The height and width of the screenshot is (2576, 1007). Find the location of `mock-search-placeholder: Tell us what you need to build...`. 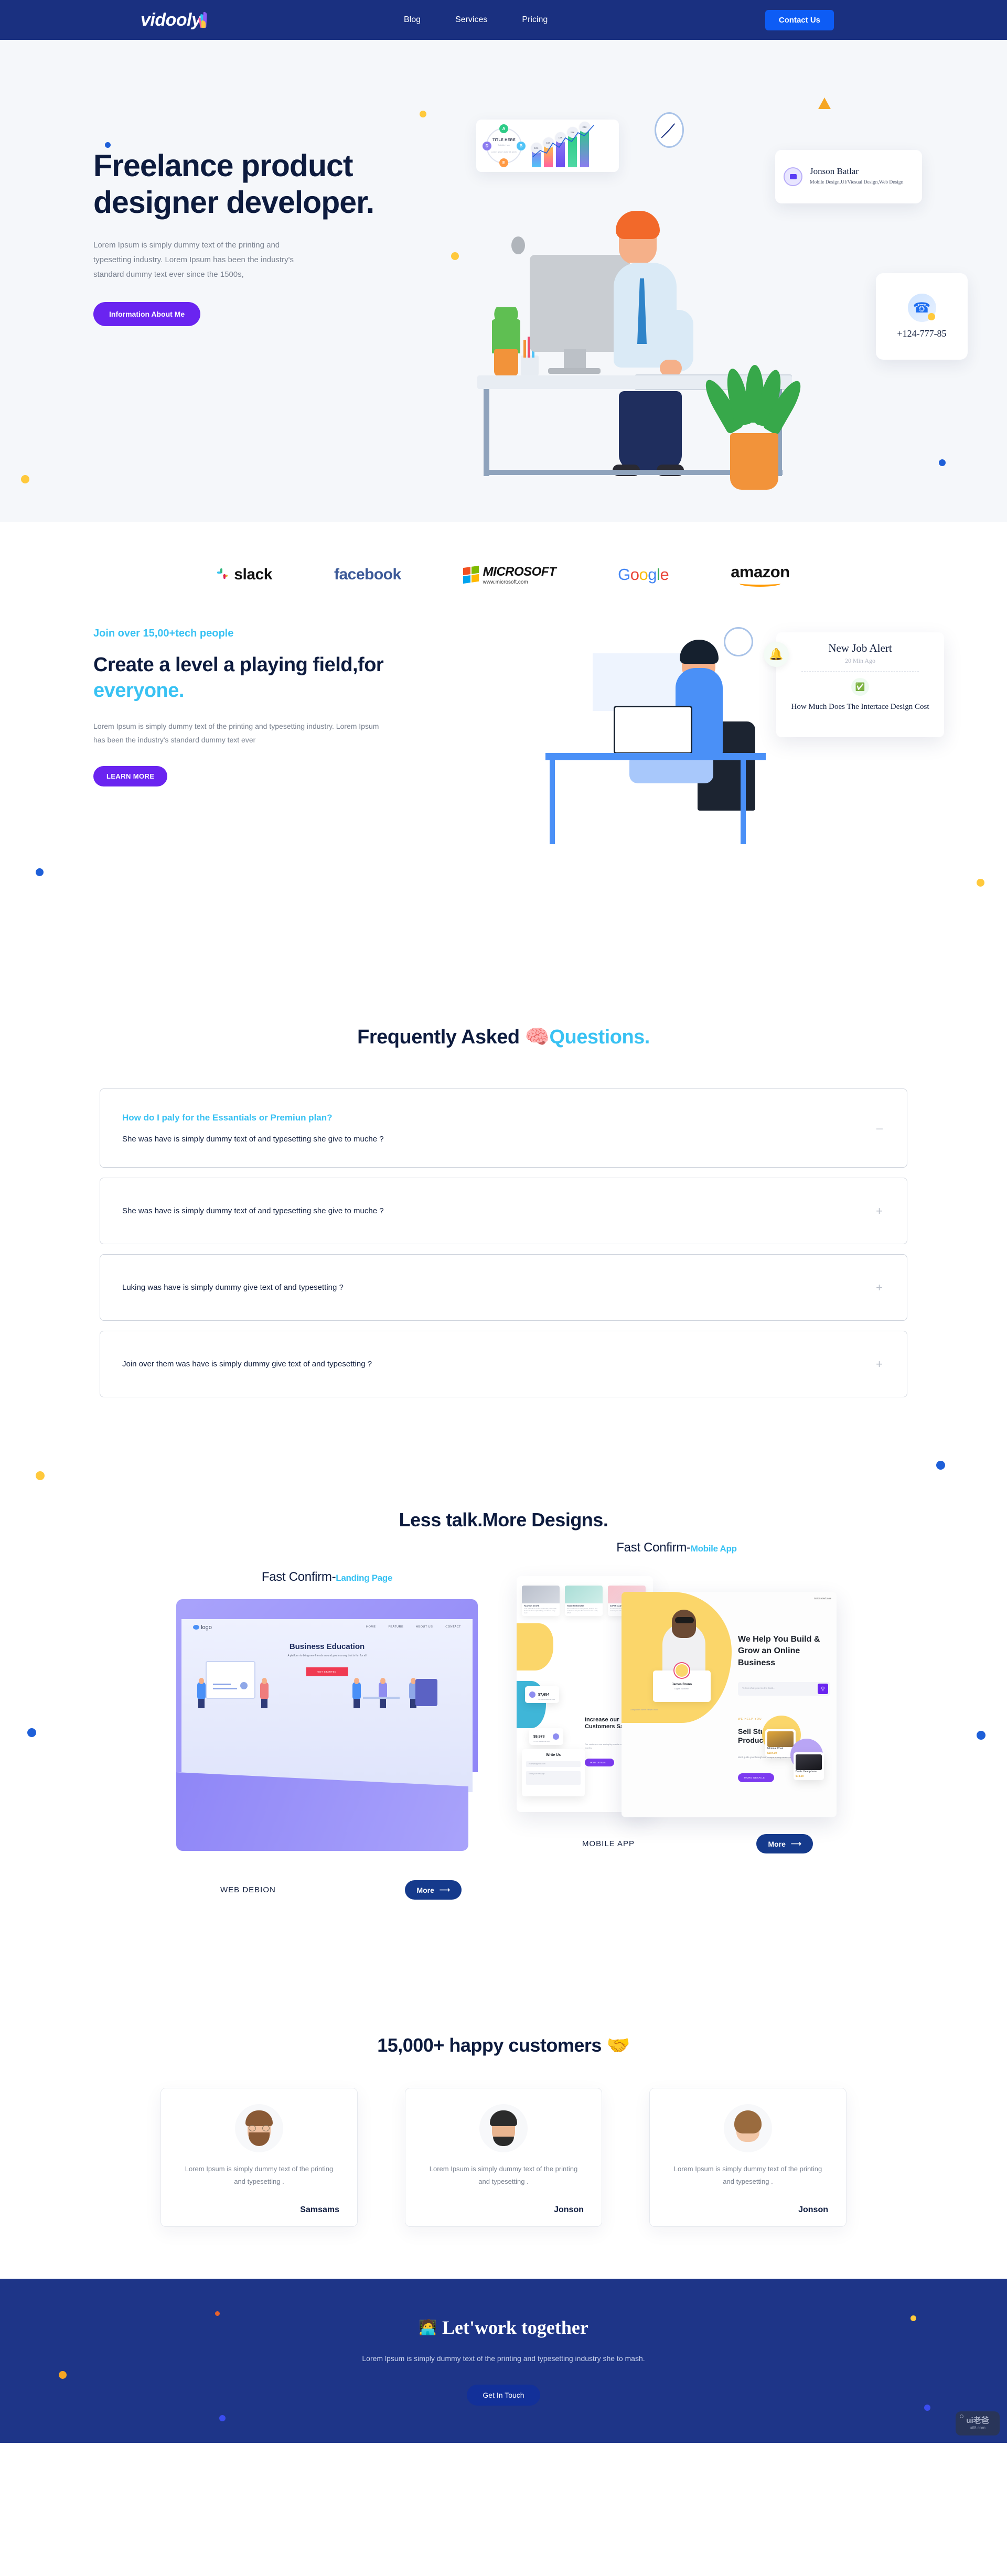

mock-search-placeholder: Tell us what you need to build... is located at coordinates (759, 1688).